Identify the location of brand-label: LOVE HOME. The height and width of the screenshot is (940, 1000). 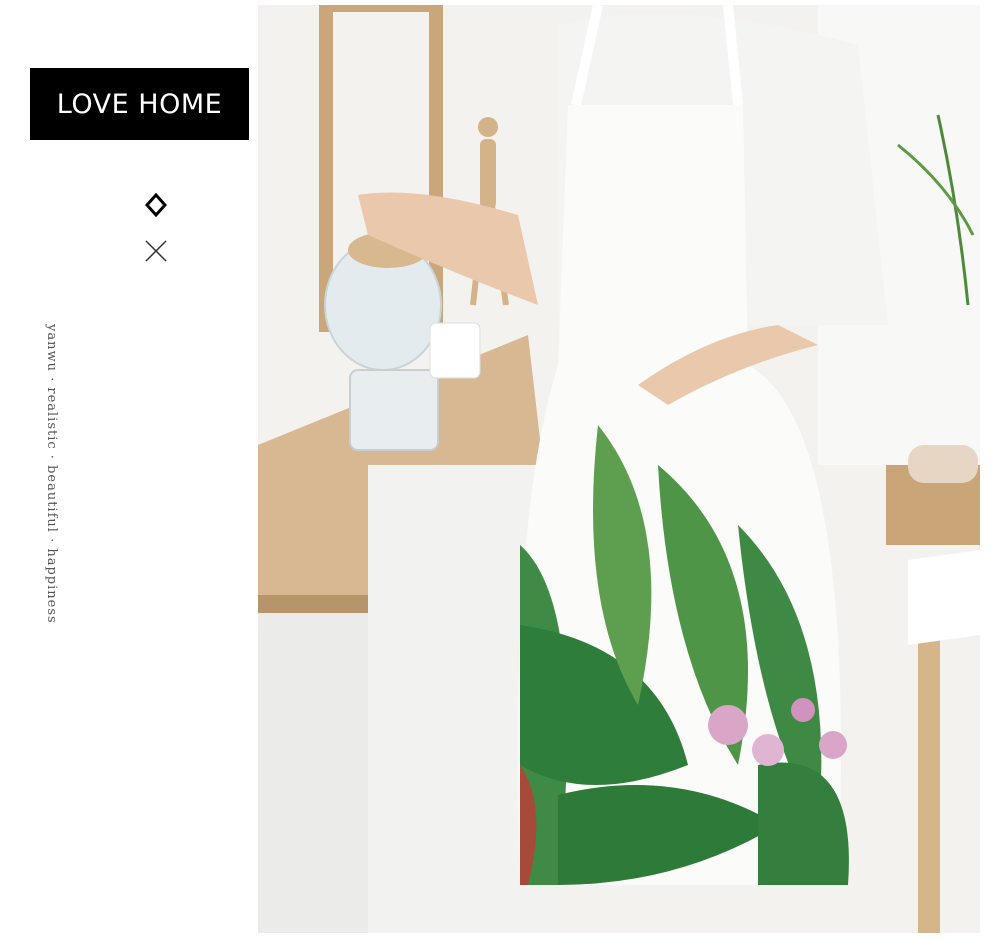
(139, 104).